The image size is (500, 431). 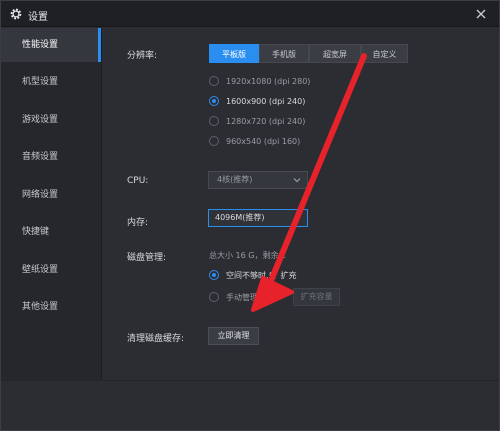 What do you see at coordinates (481, 14) in the screenshot?
I see `close-icon` at bounding box center [481, 14].